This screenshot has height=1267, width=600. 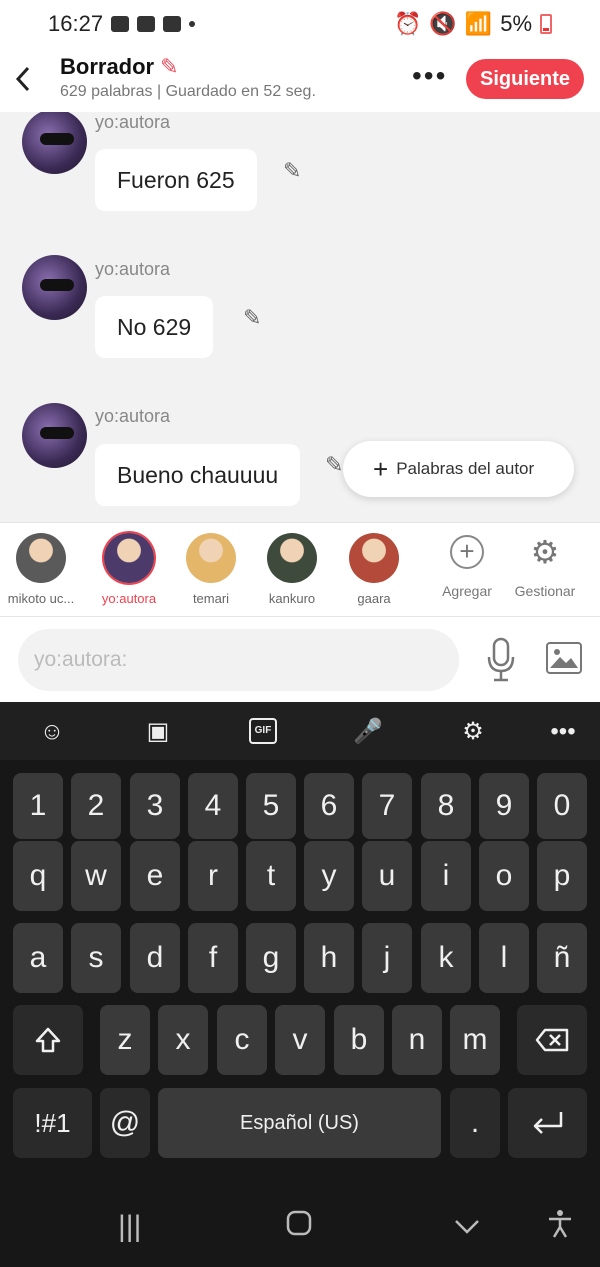 I want to click on key: j, so click(x=387, y=958).